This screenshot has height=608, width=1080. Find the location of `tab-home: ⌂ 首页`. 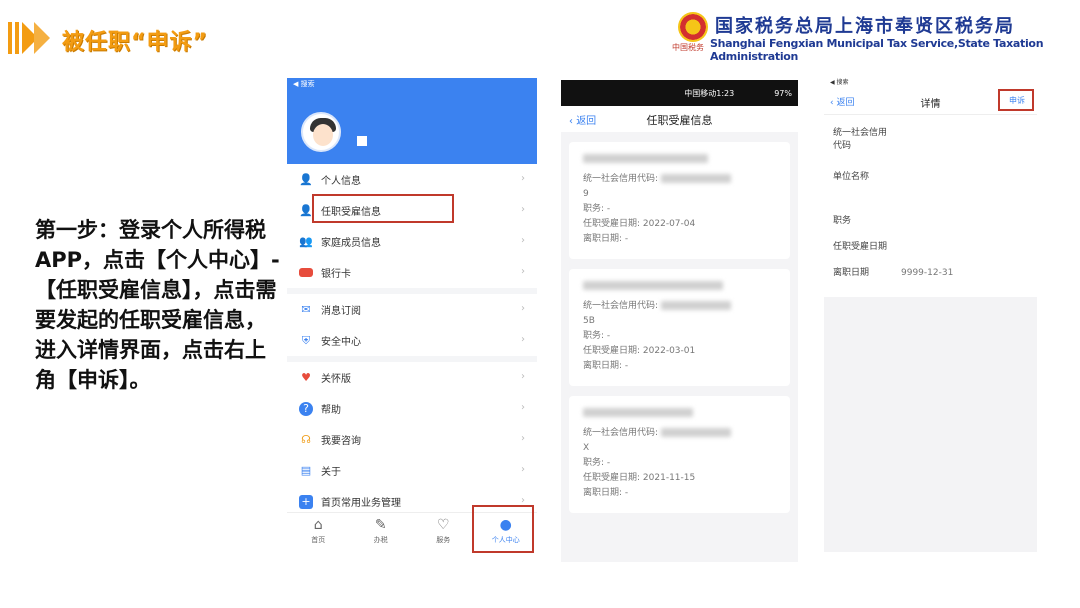

tab-home: ⌂ 首页 is located at coordinates (318, 532).